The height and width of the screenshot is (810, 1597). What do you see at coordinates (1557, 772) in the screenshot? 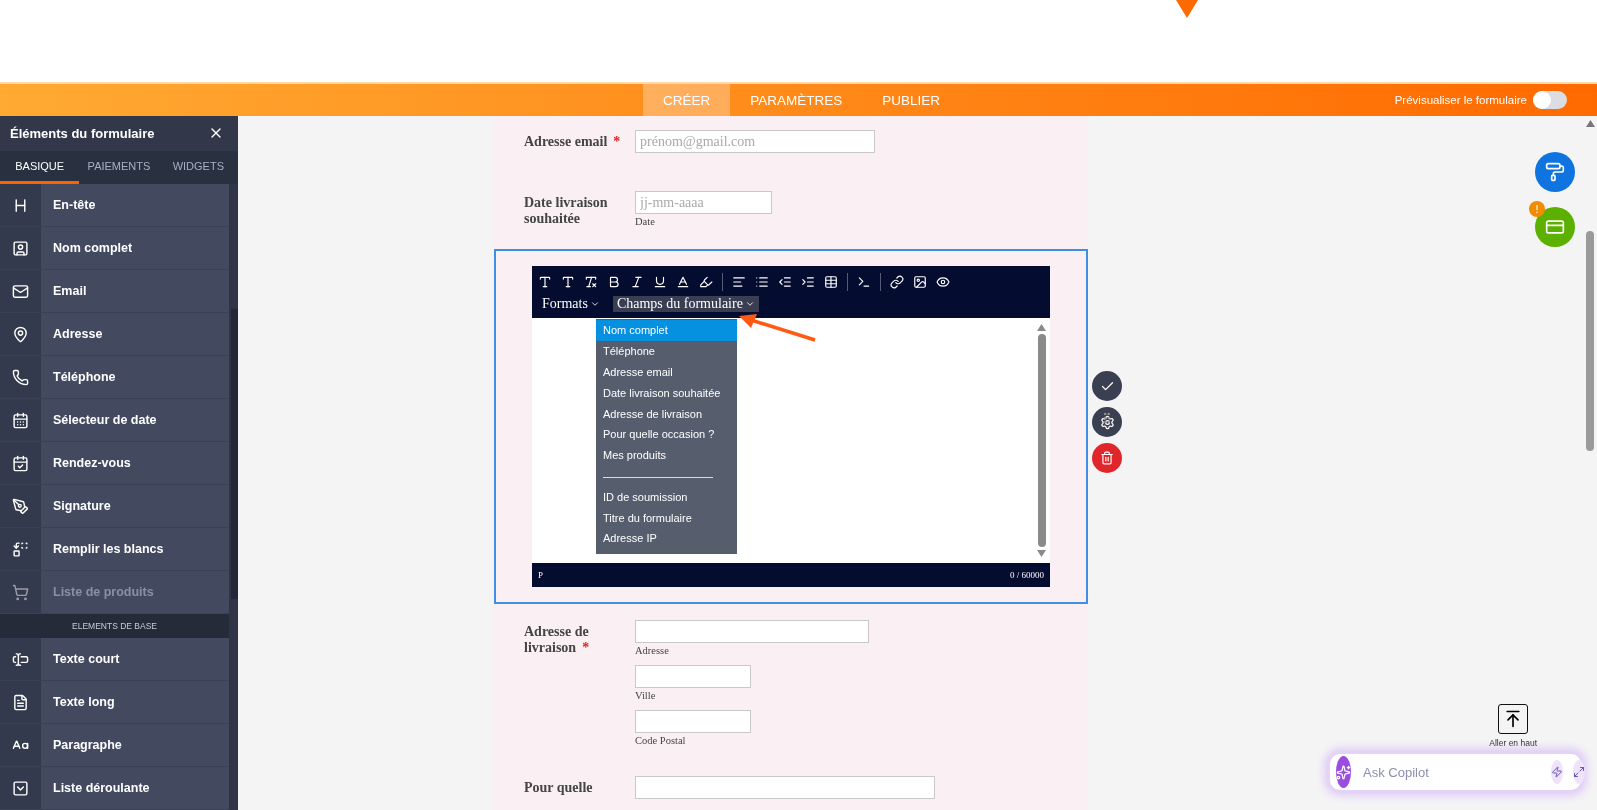
I see `lightning-icon` at bounding box center [1557, 772].